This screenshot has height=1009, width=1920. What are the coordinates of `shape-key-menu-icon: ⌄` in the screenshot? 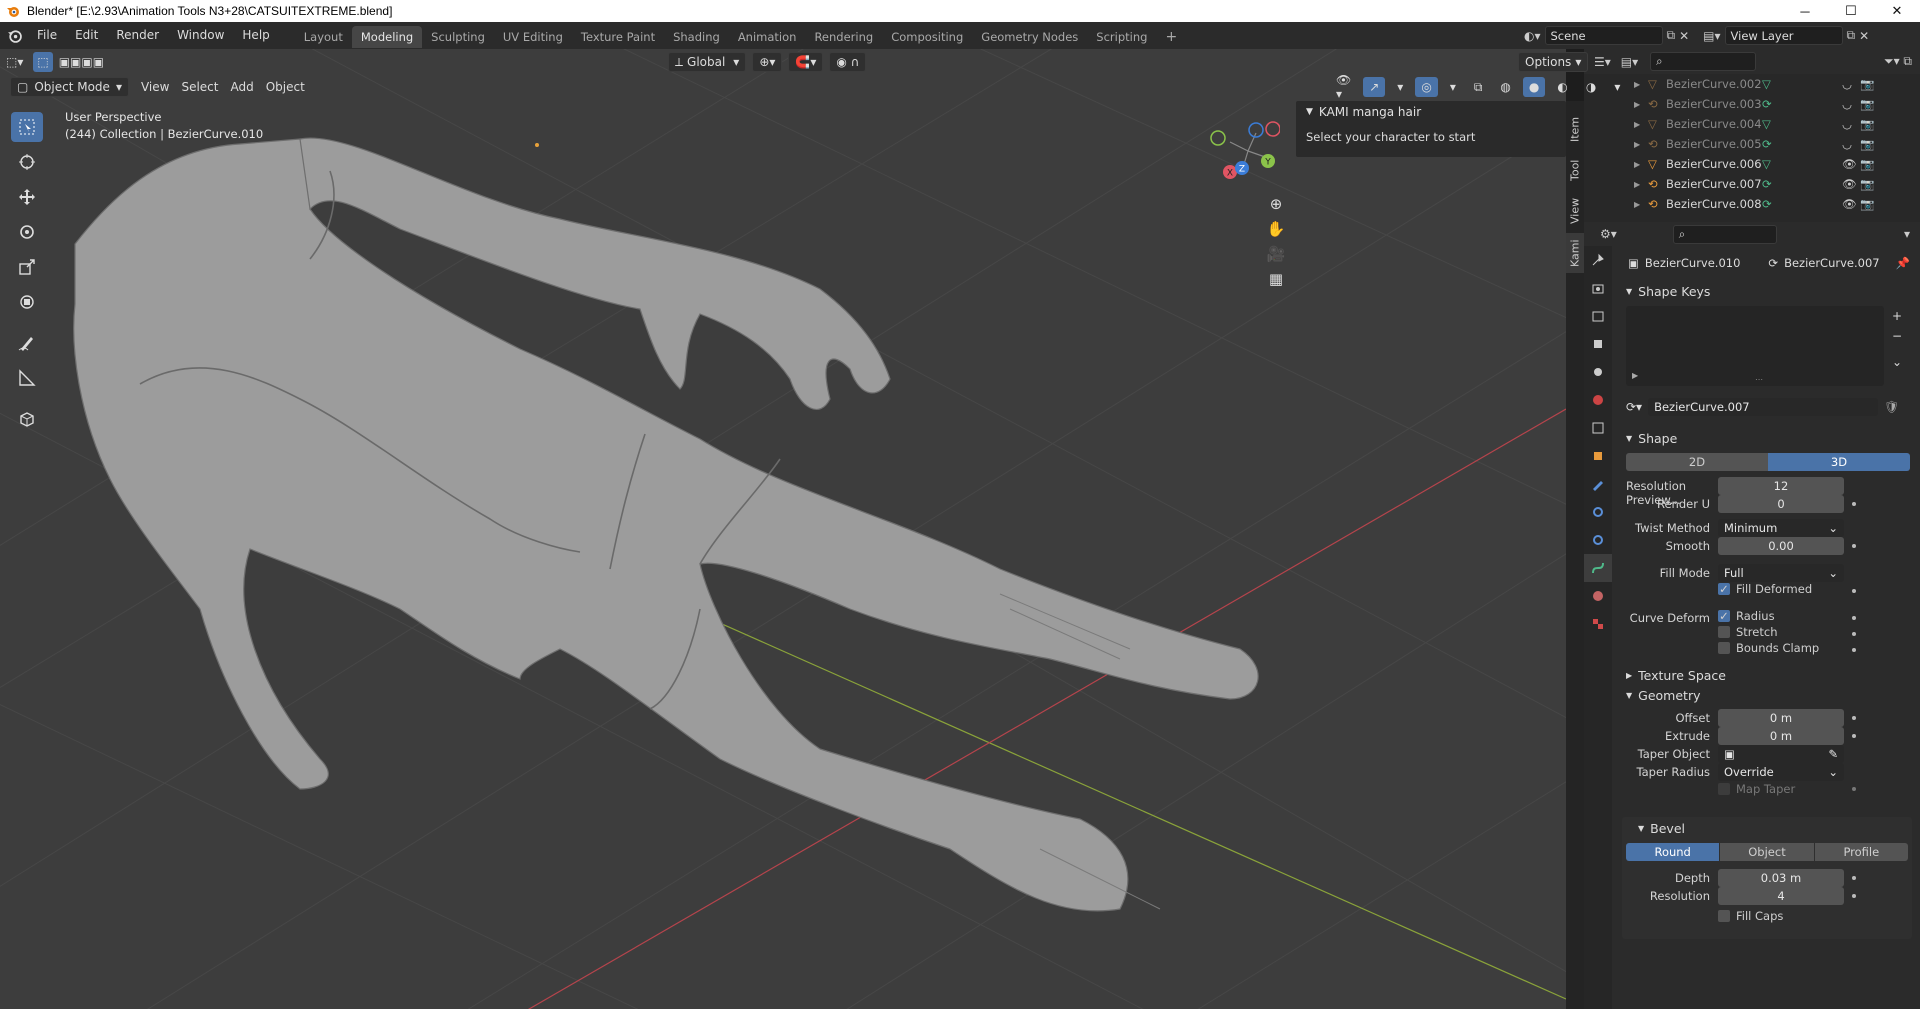 It's located at (1897, 362).